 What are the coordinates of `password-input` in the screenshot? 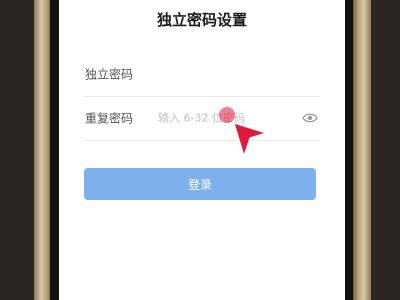 It's located at (213, 74).